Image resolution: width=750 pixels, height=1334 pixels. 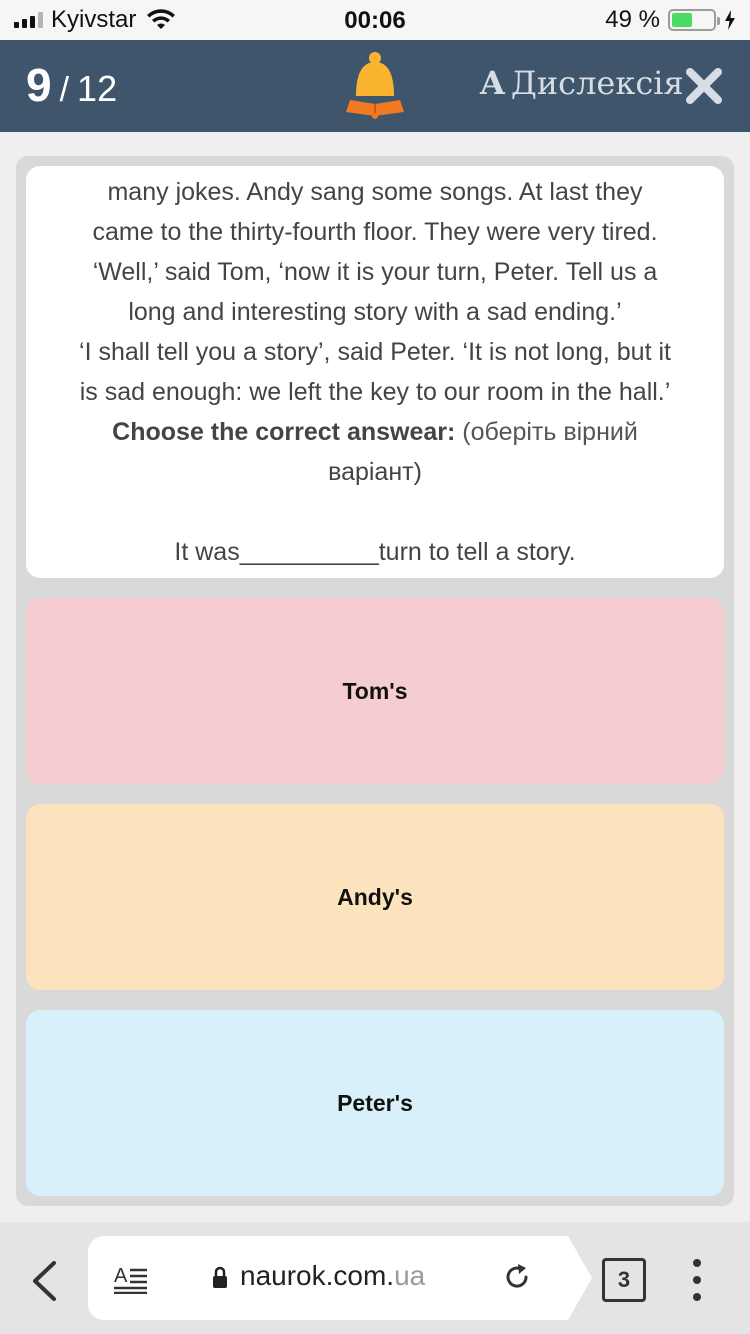 I want to click on browser-toolbar: A naurok.com.ua 3, so click(x=375, y=1278).